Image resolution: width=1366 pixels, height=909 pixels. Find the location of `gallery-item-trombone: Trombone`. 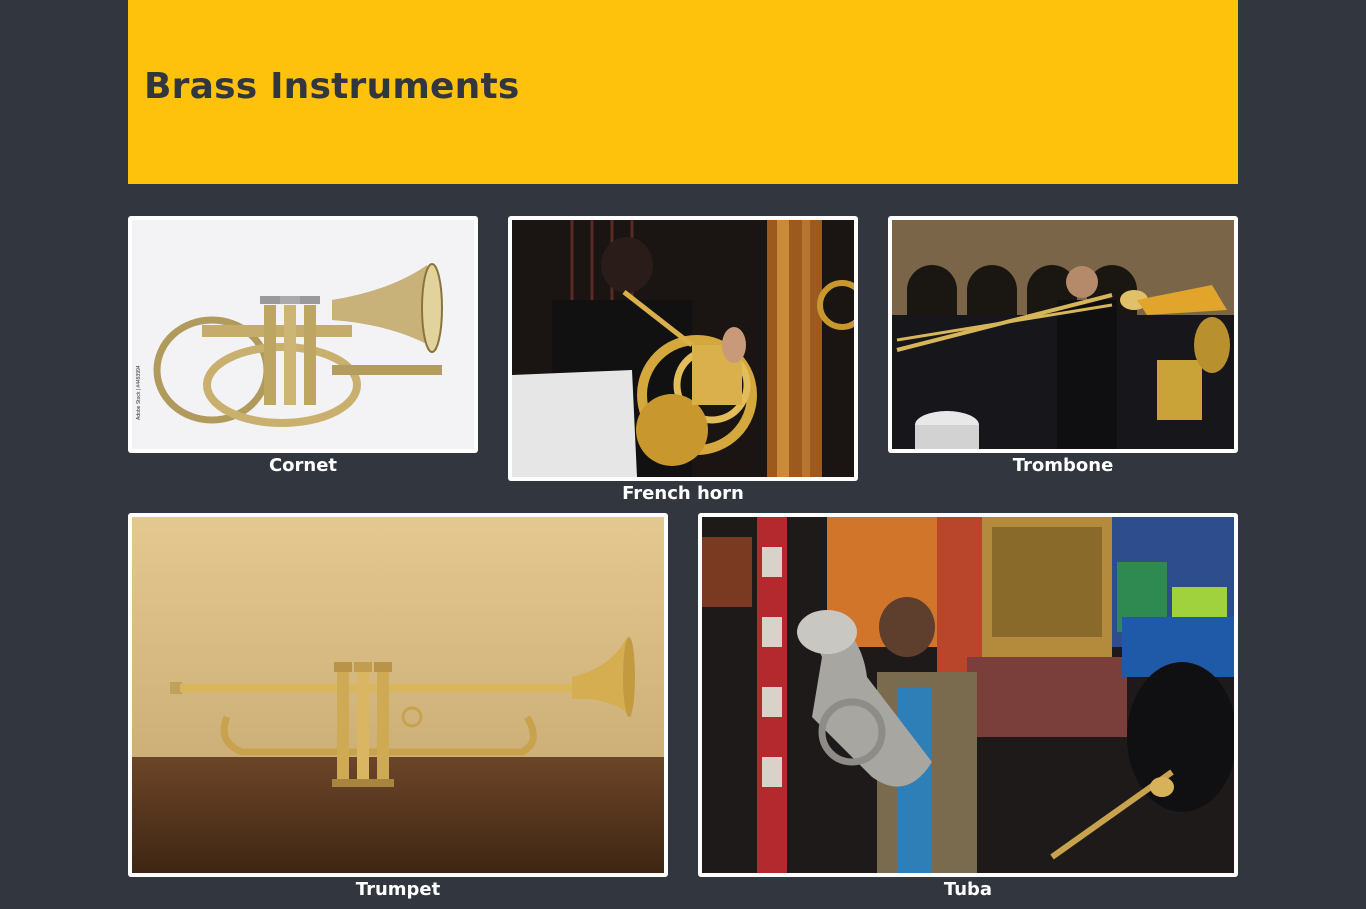

gallery-item-trombone: Trombone is located at coordinates (1063, 347).